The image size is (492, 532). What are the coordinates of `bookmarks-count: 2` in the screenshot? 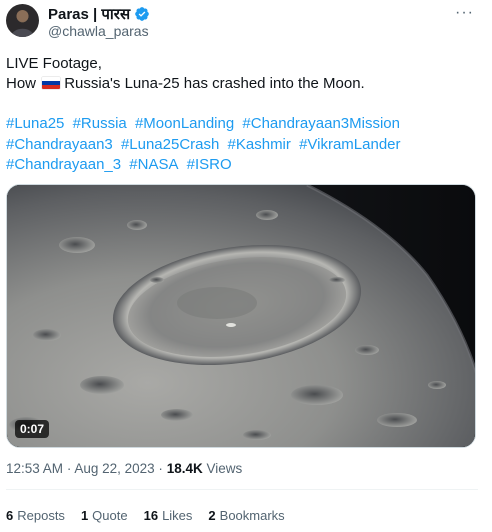 It's located at (212, 515).